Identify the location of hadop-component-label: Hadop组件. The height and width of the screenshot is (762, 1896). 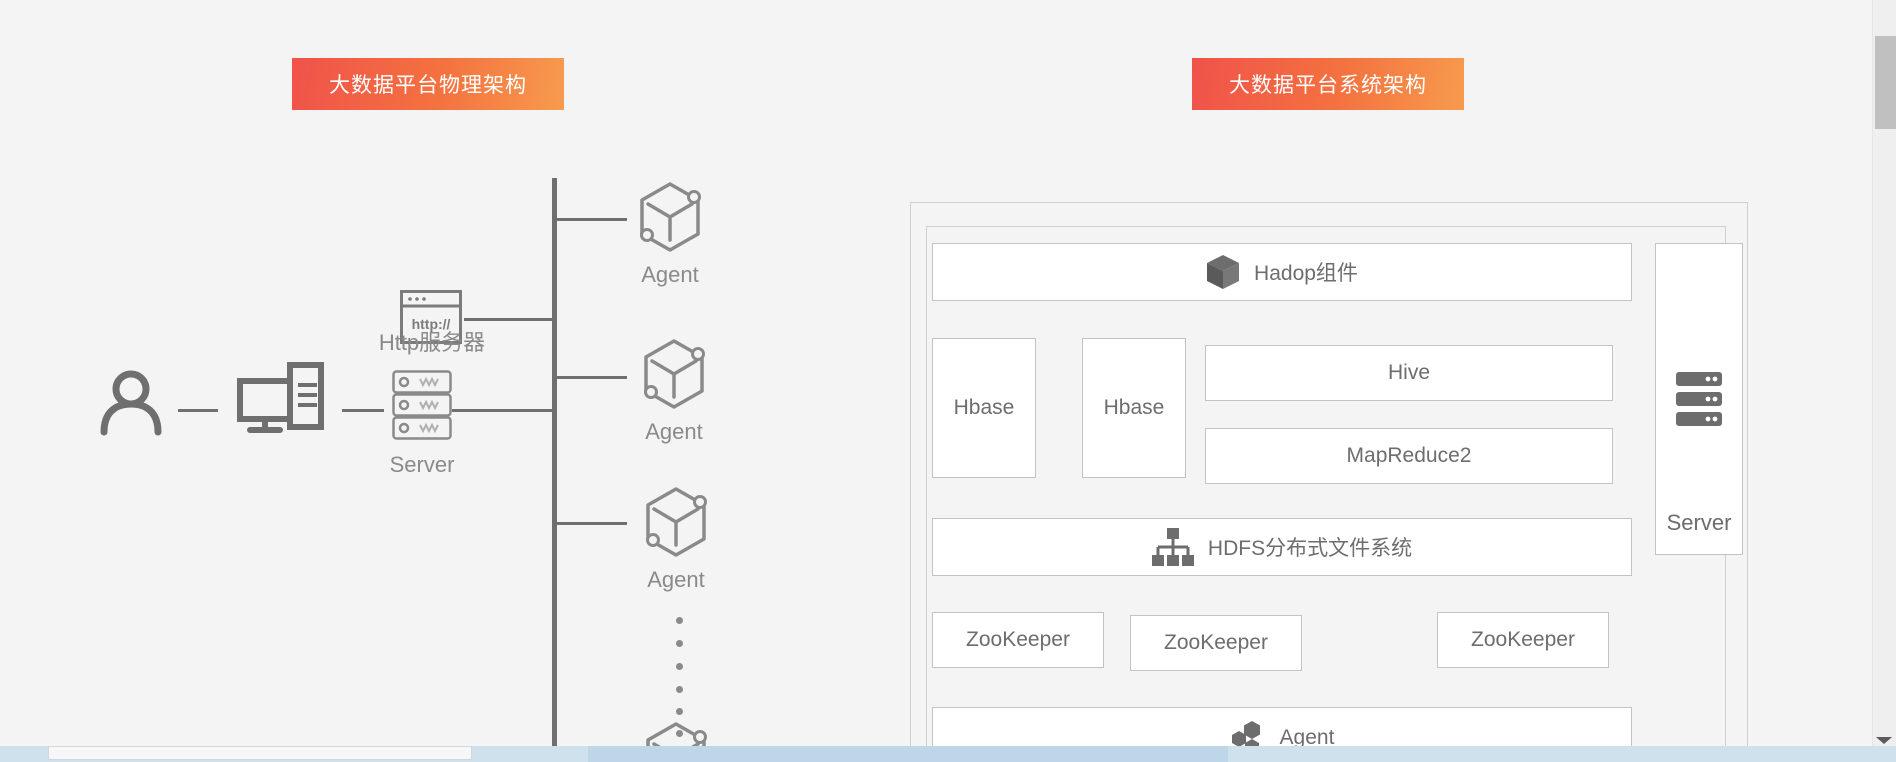
(1306, 273).